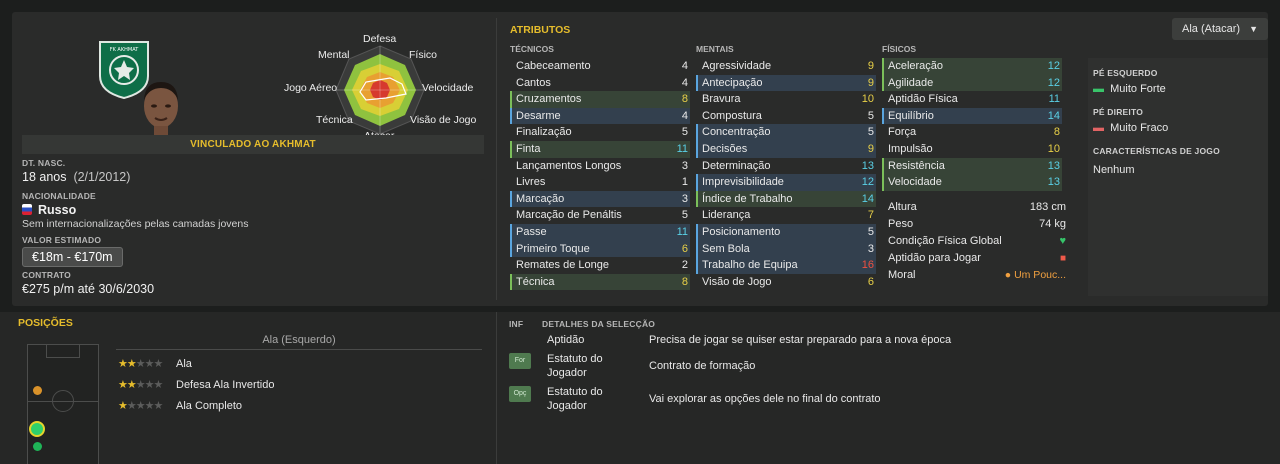  What do you see at coordinates (786, 83) in the screenshot?
I see `attribute-row-mentais: Antecipação 9` at bounding box center [786, 83].